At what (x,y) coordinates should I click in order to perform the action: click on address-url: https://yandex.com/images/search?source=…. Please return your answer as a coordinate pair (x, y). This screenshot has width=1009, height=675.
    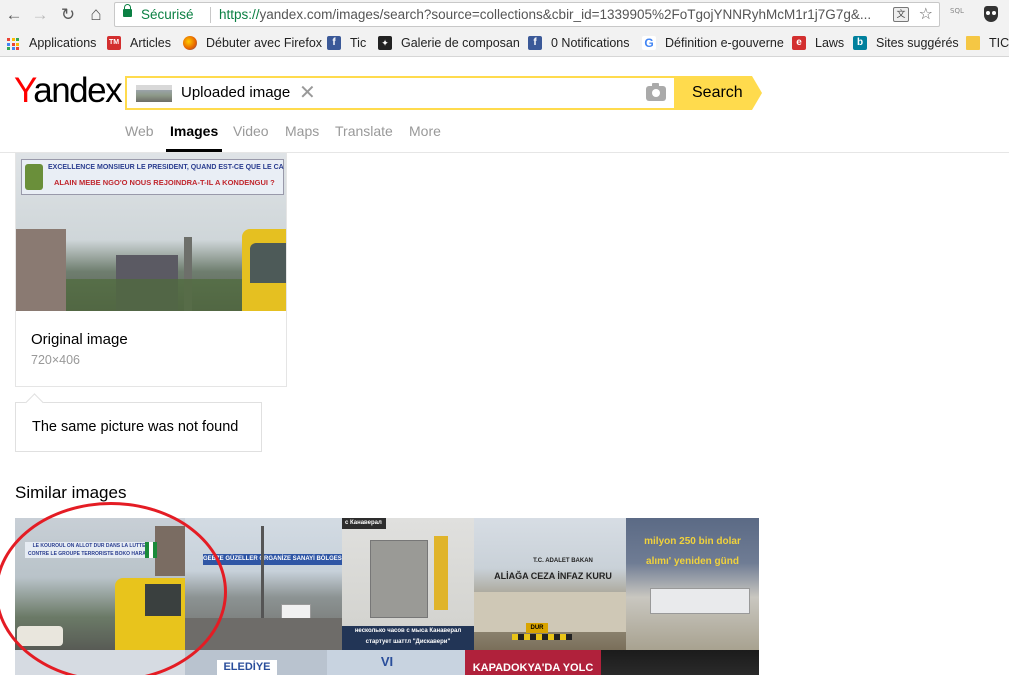
    Looking at the image, I should click on (545, 14).